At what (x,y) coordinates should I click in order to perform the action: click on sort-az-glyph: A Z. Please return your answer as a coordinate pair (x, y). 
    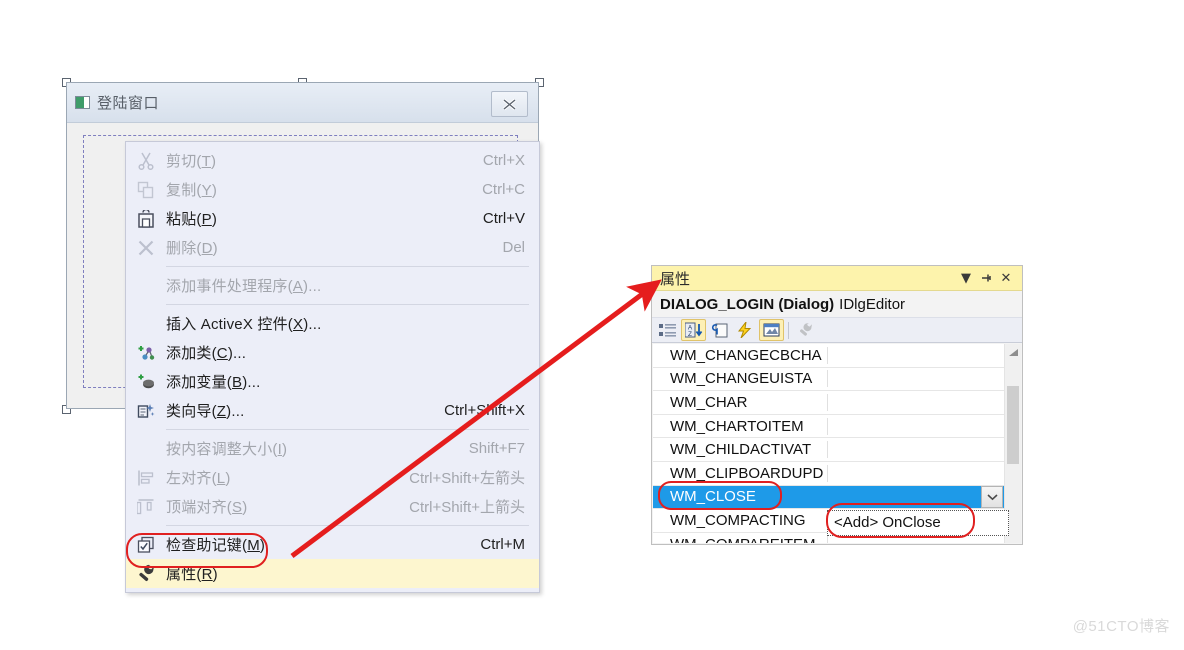
    Looking at the image, I should click on (693, 330).